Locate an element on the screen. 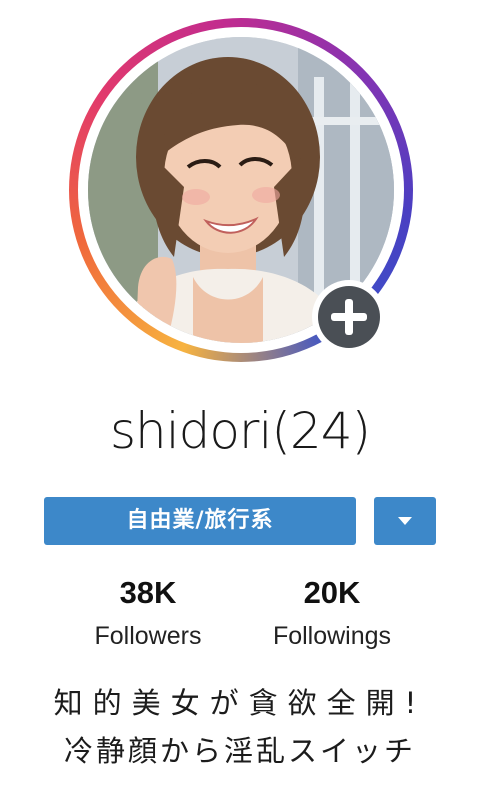 This screenshot has height=800, width=480. profile-username: shidori(24) is located at coordinates (240, 431).